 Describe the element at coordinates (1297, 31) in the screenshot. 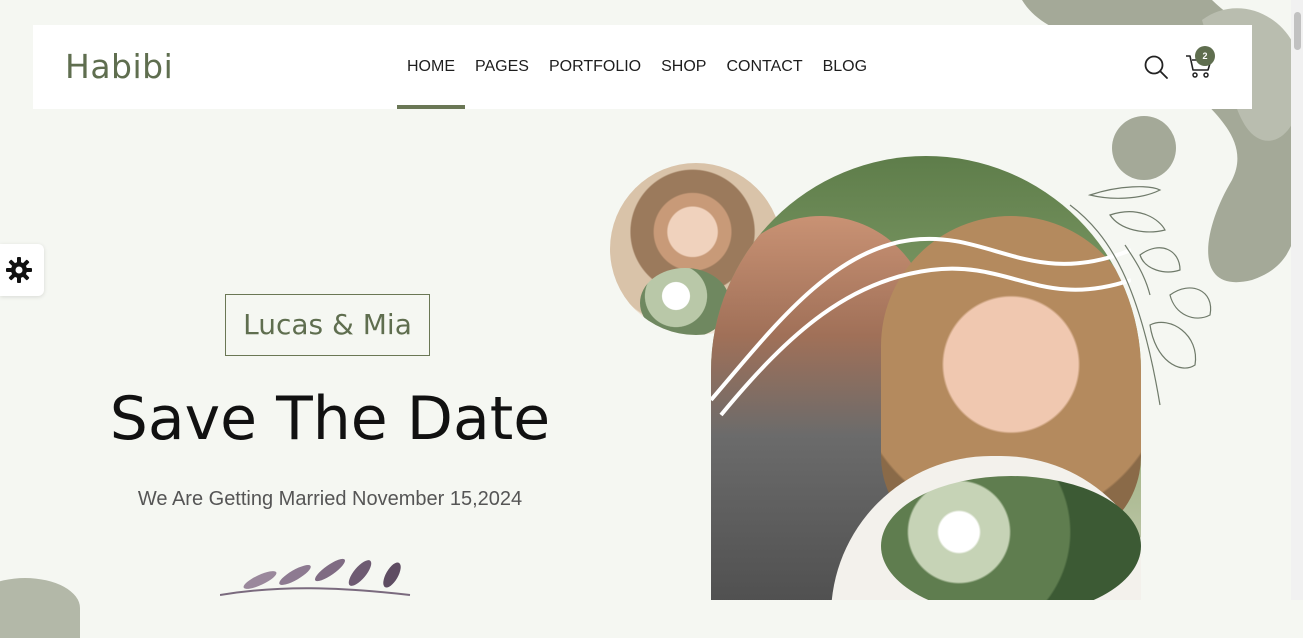

I see `scrollbar-thumb` at that location.